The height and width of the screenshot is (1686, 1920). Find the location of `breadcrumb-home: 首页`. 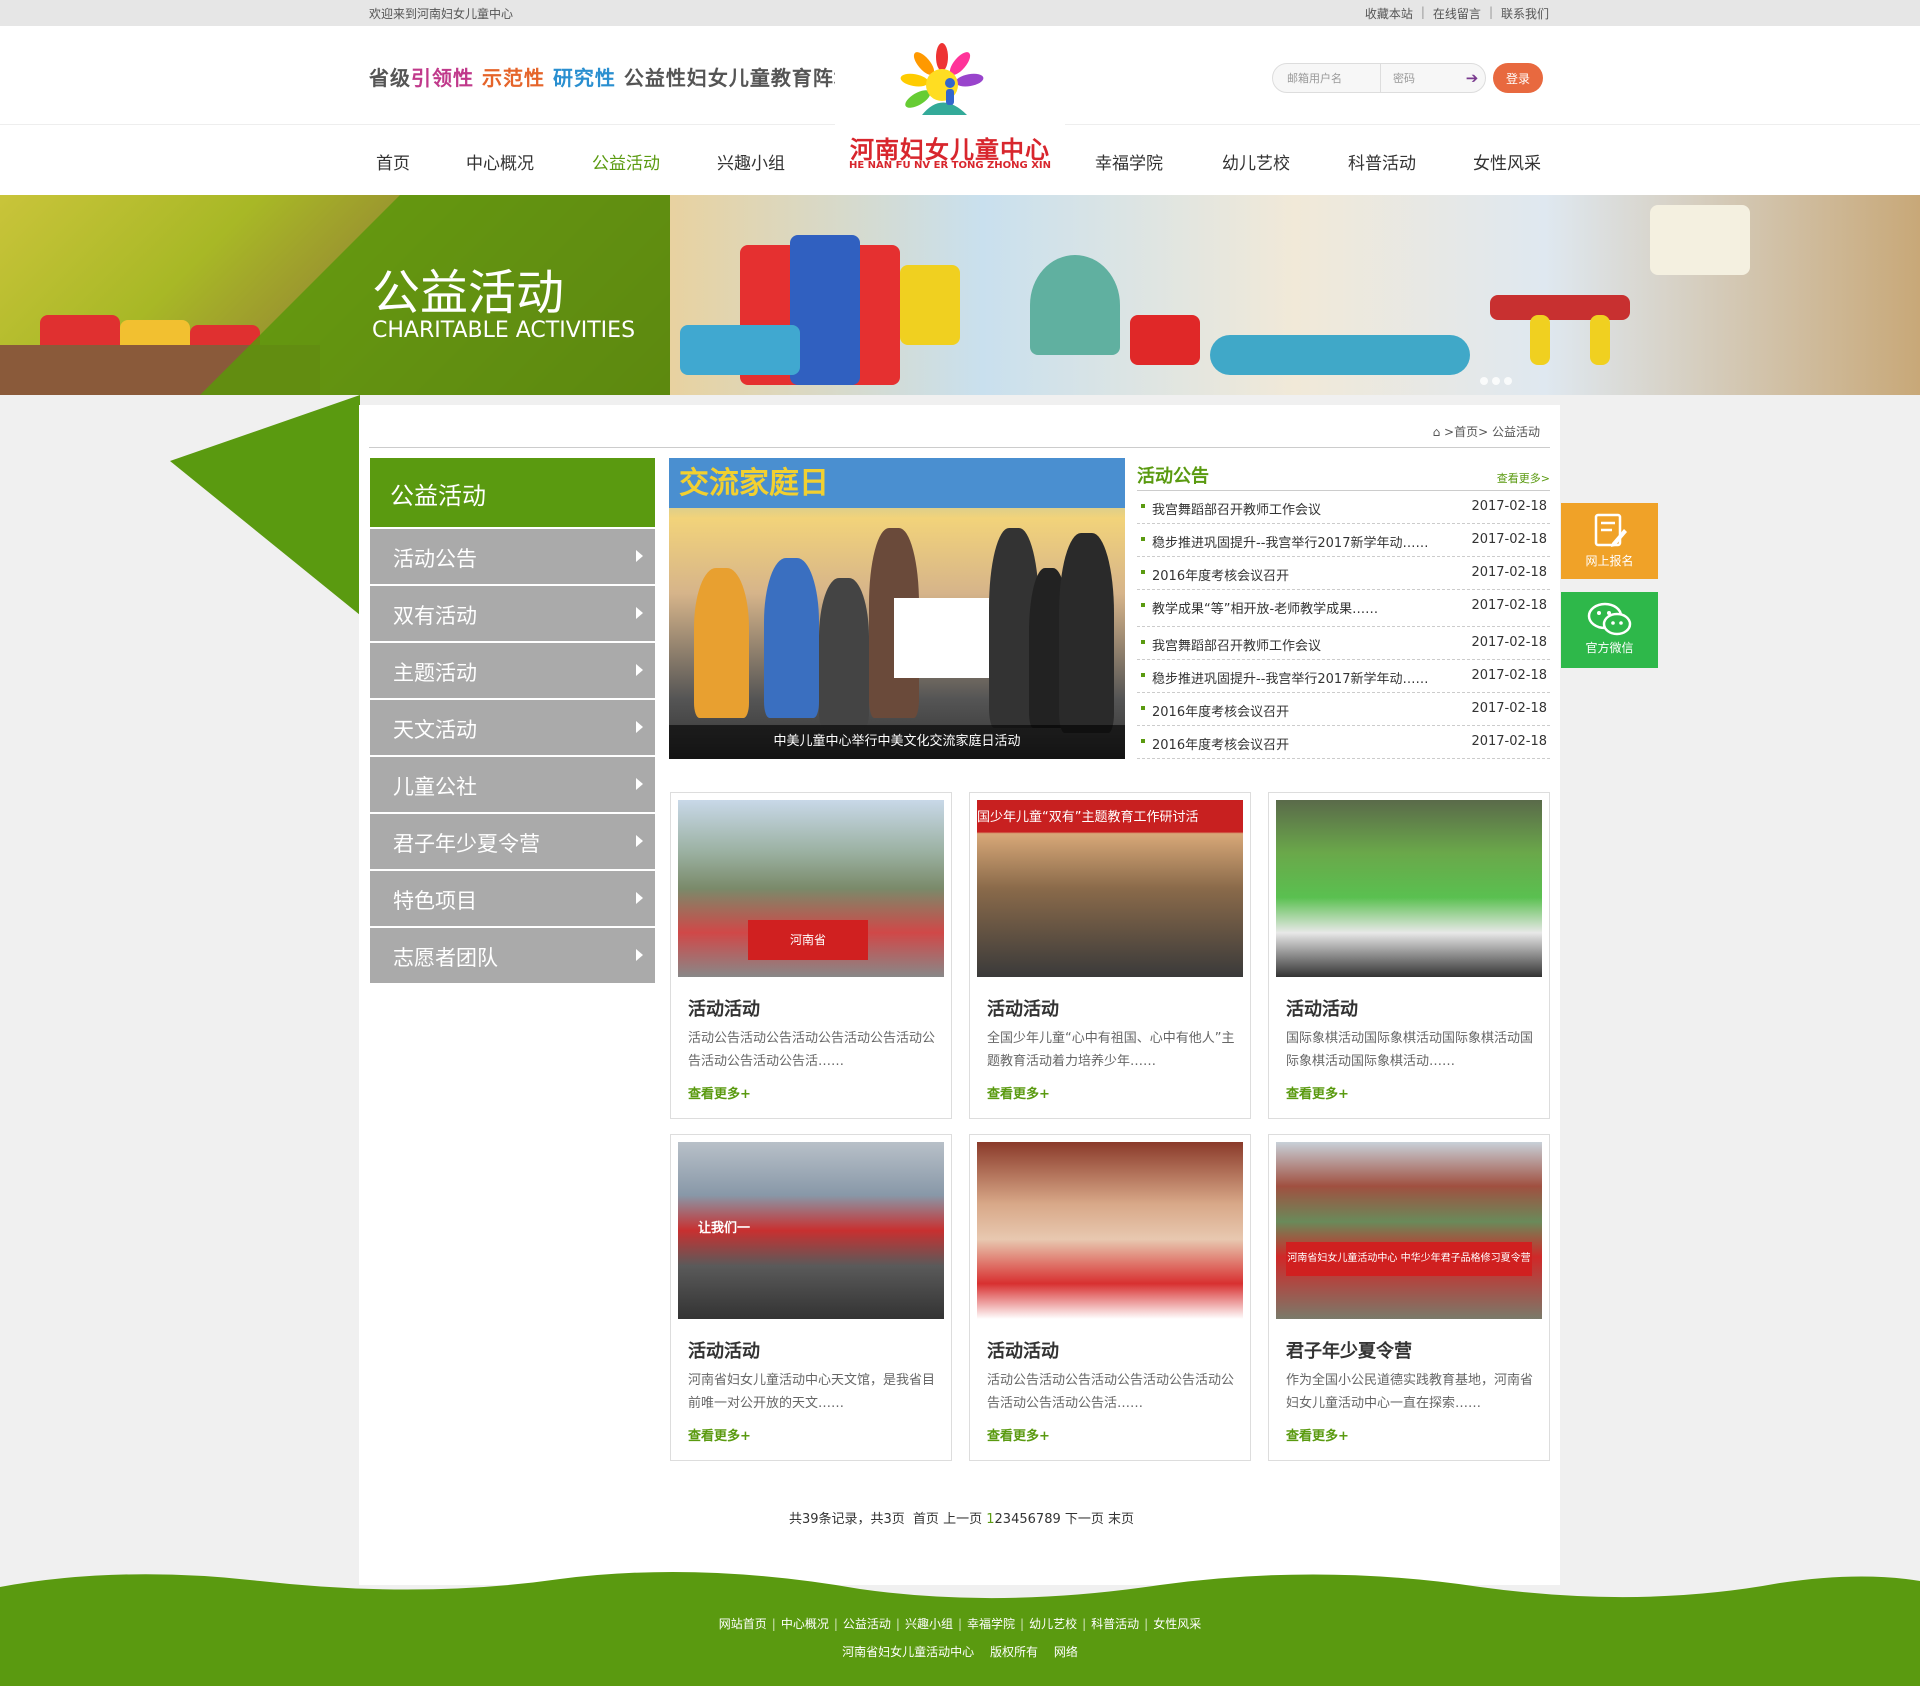

breadcrumb-home: 首页 is located at coordinates (1466, 432).